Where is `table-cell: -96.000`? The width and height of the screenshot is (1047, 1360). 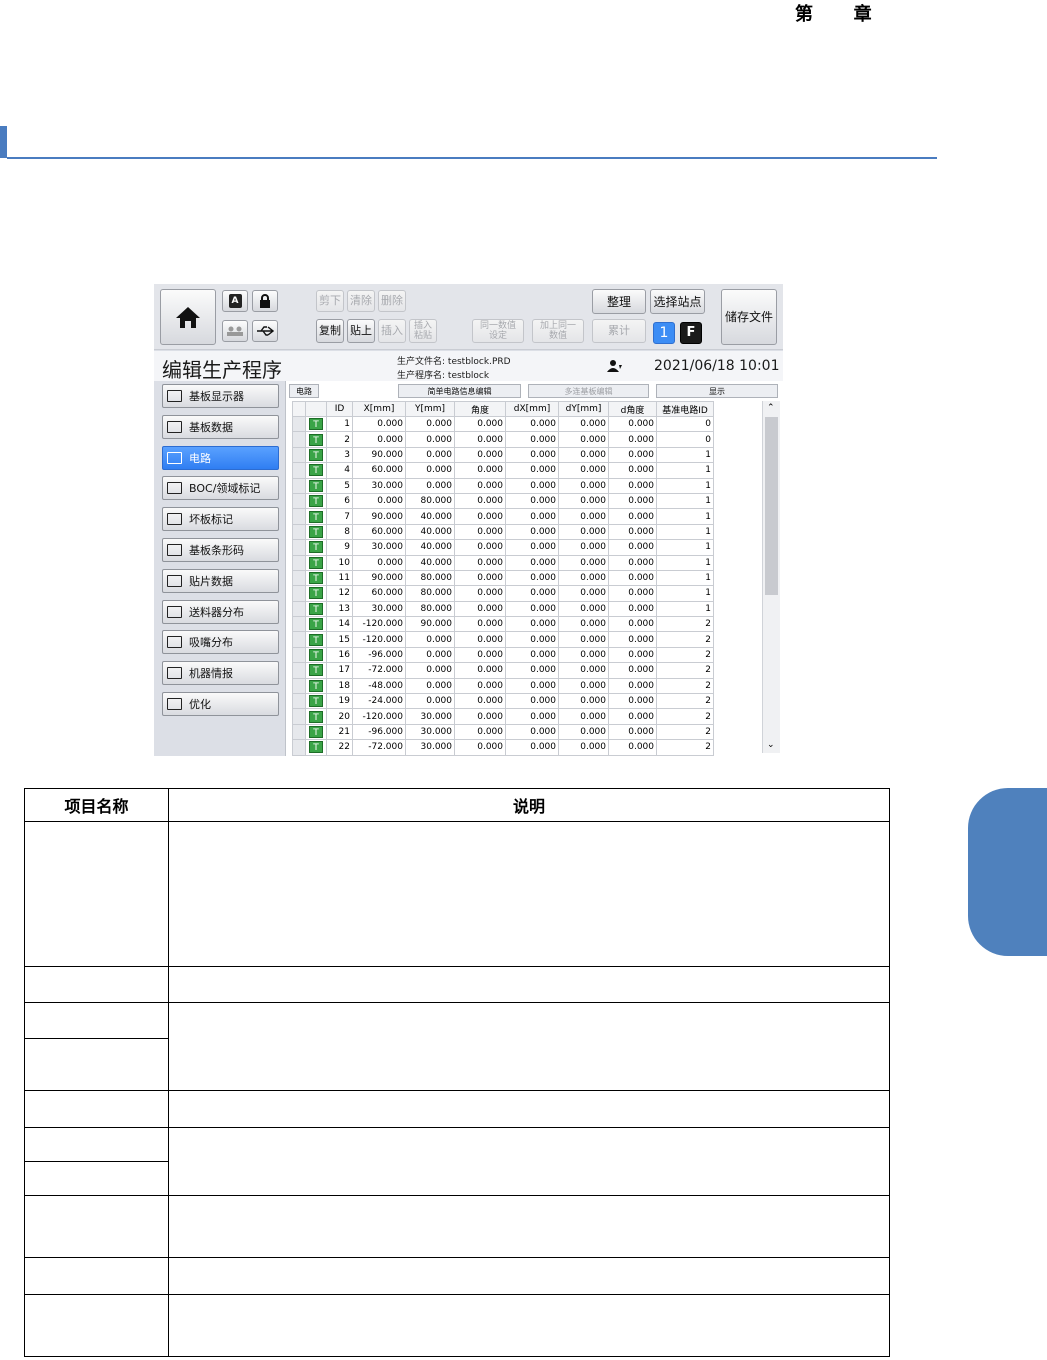 table-cell: -96.000 is located at coordinates (379, 655).